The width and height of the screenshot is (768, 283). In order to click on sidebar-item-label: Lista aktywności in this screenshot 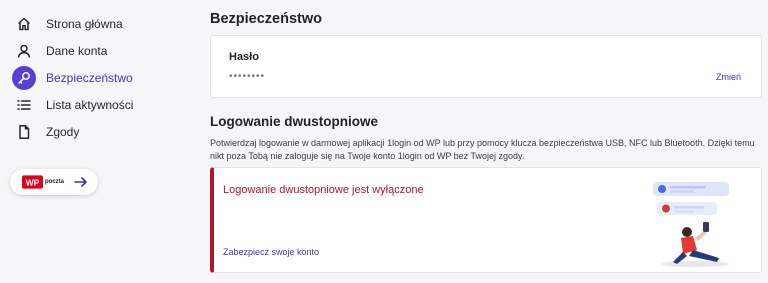, I will do `click(90, 105)`.